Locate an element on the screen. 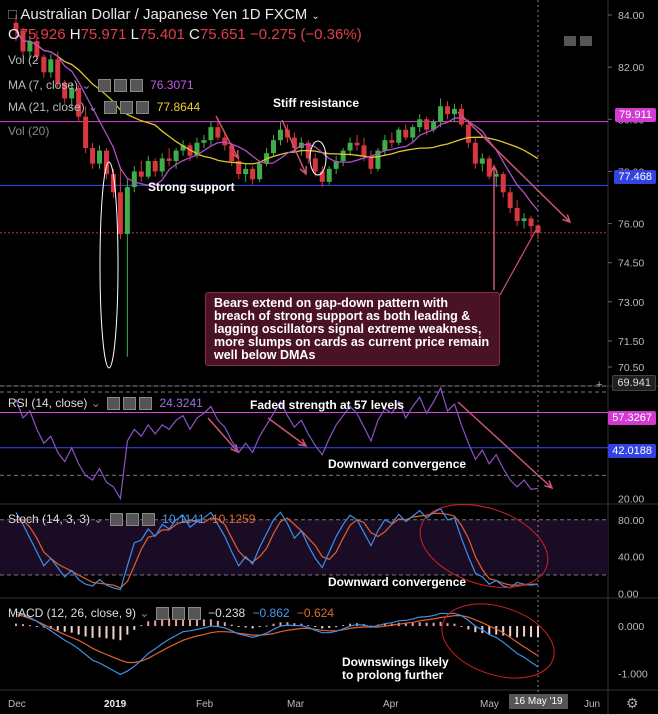 Image resolution: width=658 pixels, height=714 pixels. gear-icon: ⚙ is located at coordinates (632, 703).